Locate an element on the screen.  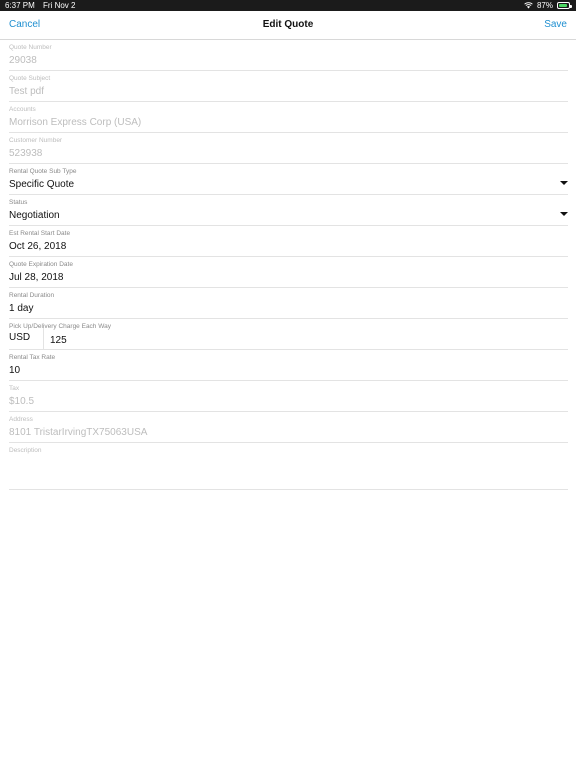
save-button: Save is located at coordinates (555, 24).